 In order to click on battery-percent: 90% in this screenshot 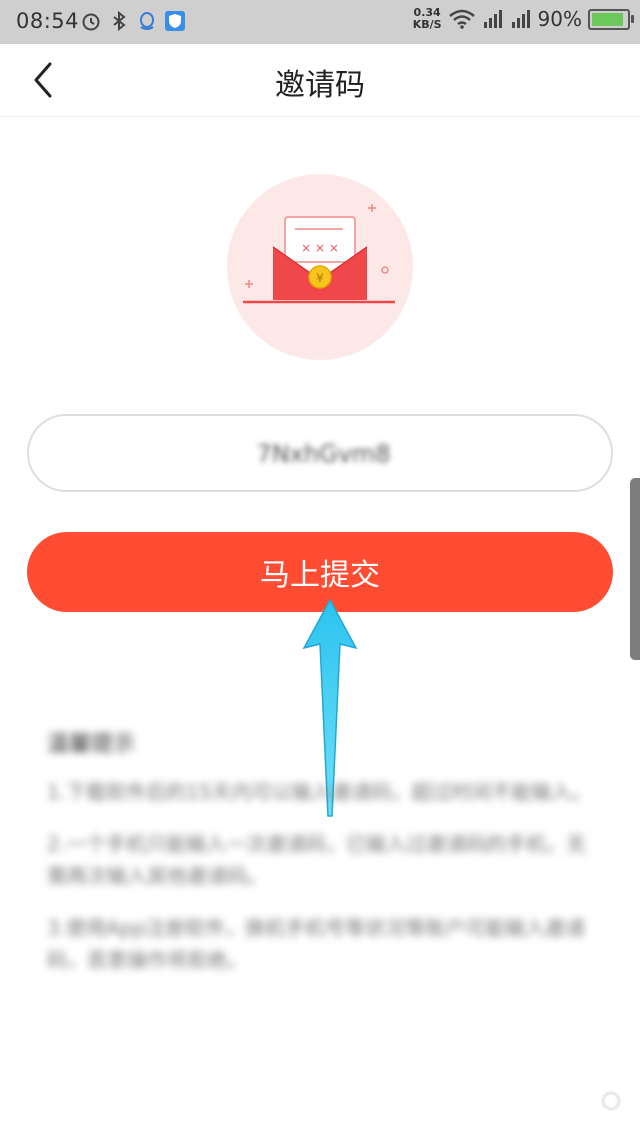, I will do `click(559, 19)`.